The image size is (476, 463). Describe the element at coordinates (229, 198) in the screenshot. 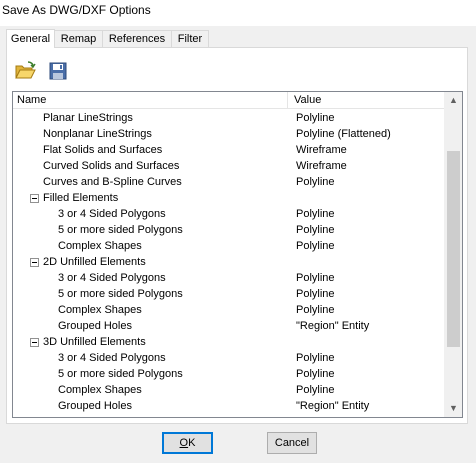

I see `group-row-filled-elements: Filled Elements` at that location.